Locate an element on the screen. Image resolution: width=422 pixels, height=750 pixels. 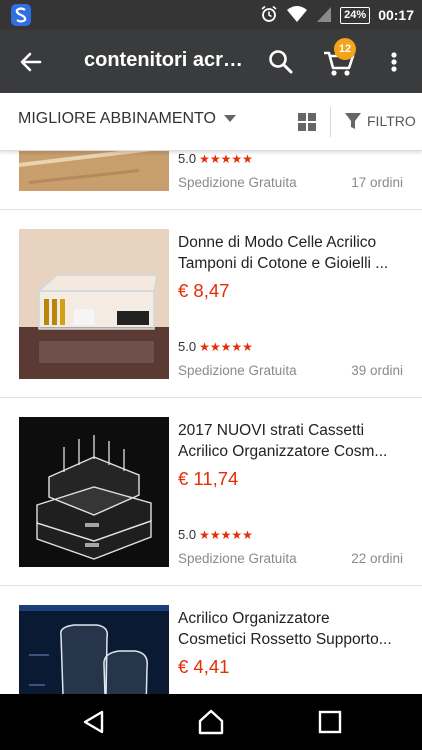
grid-view-icon is located at coordinates (307, 122).